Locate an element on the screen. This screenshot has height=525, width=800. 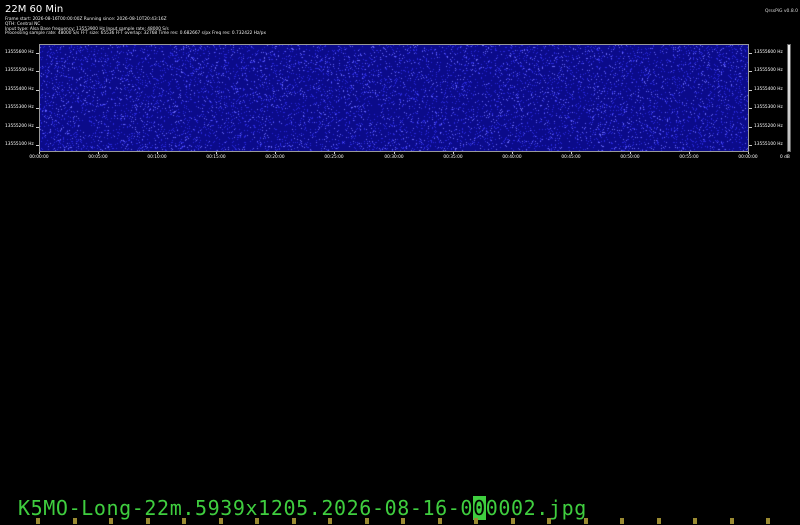
time-label: 00:35:00 is located at coordinates (453, 157).